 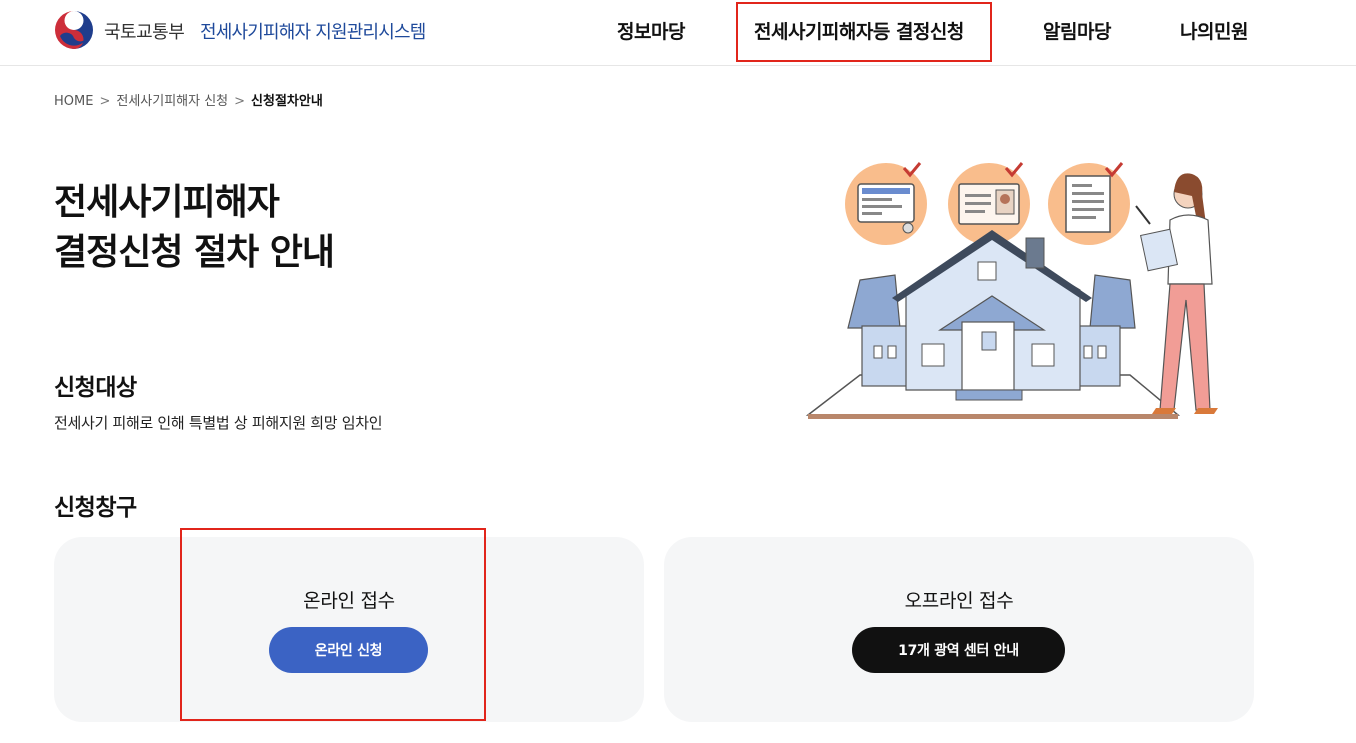 What do you see at coordinates (959, 601) in the screenshot?
I see `offline-card-title: 오프라인 접수` at bounding box center [959, 601].